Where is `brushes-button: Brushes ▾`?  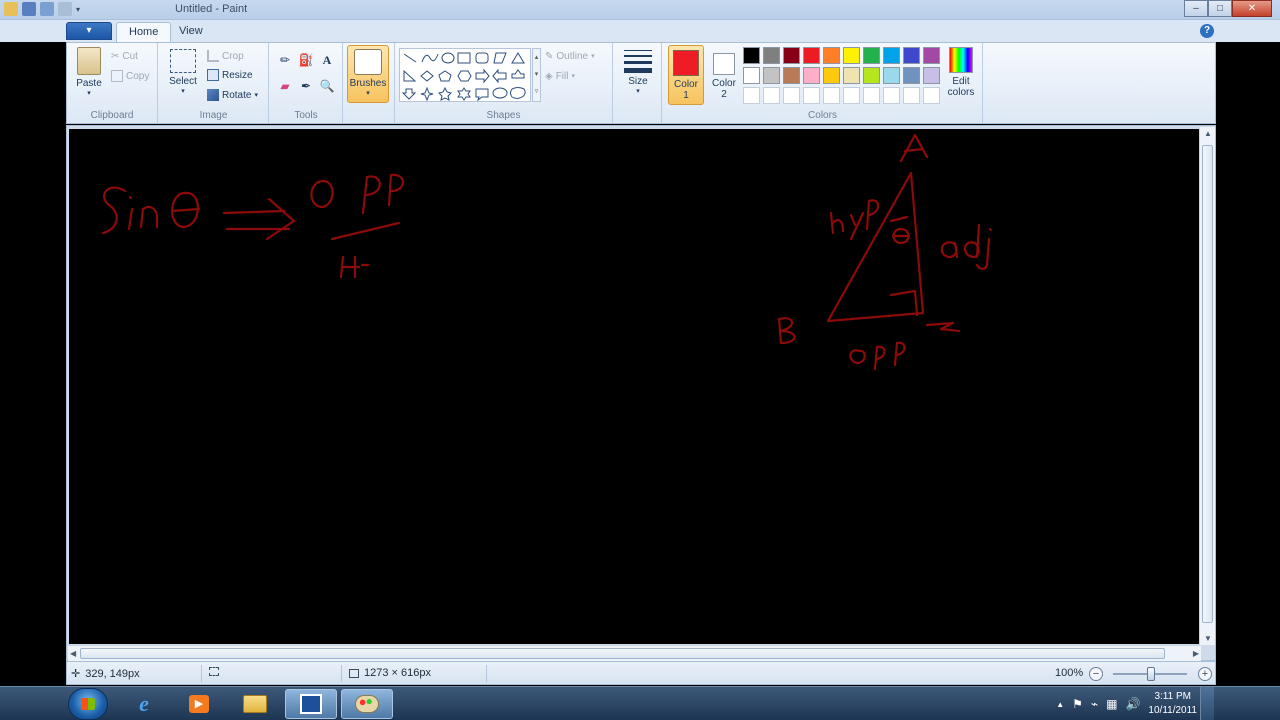 brushes-button: Brushes ▾ is located at coordinates (368, 74).